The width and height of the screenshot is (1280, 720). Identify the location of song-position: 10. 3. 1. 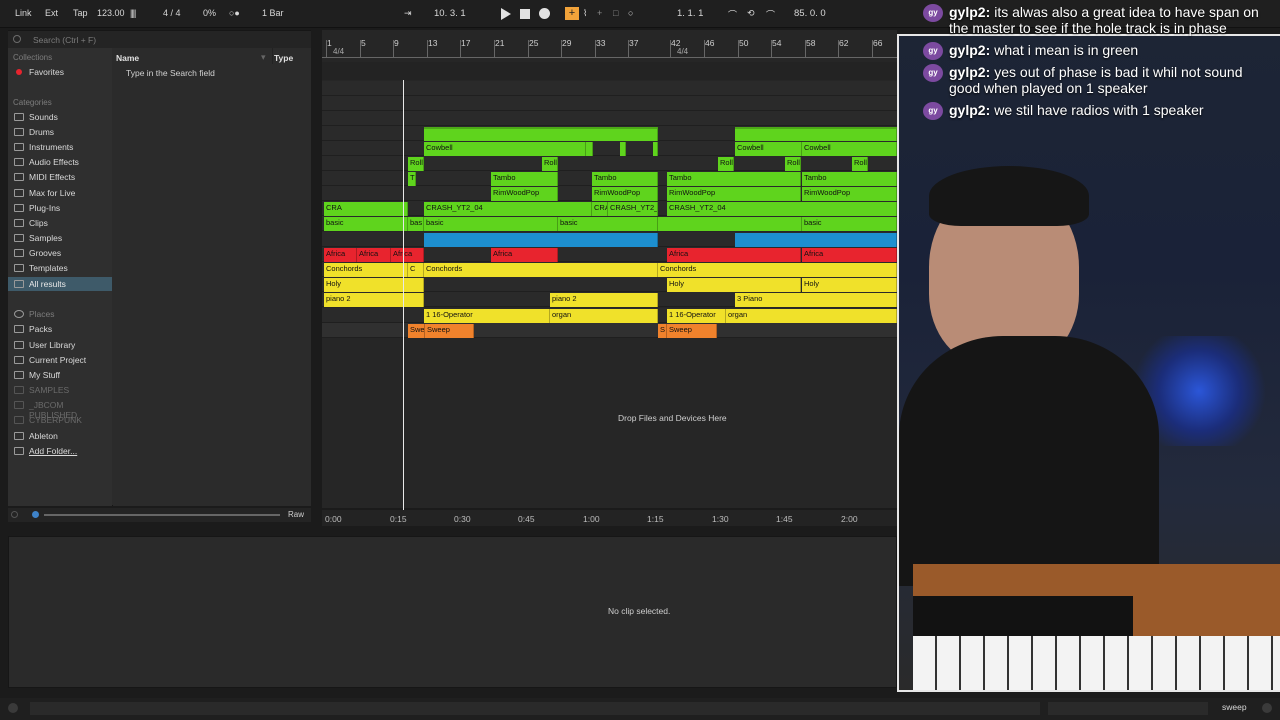
(450, 13).